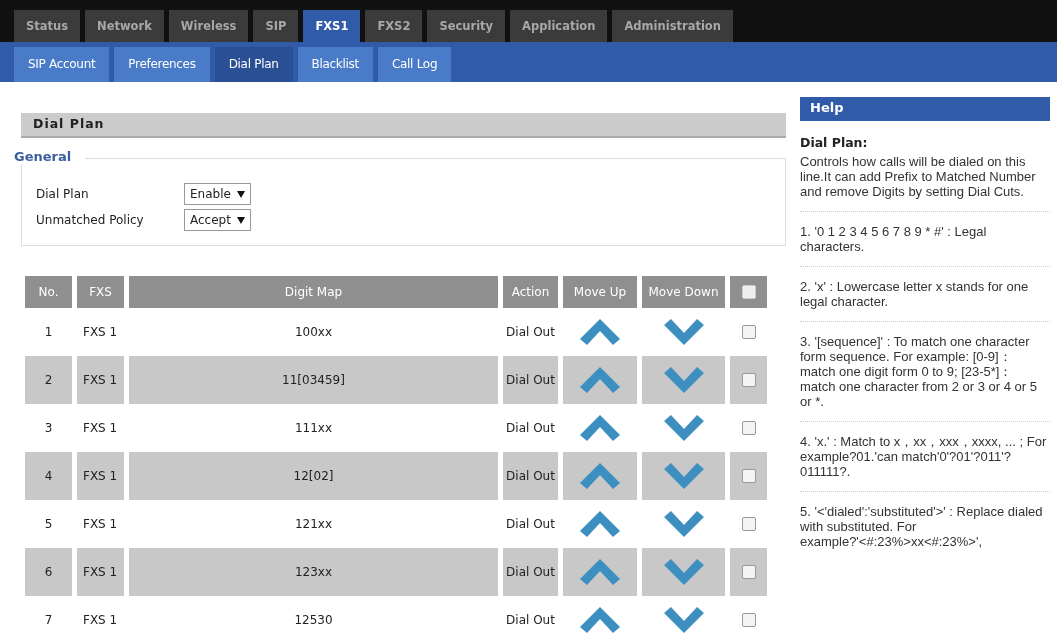 Image resolution: width=1057 pixels, height=635 pixels. What do you see at coordinates (313, 332) in the screenshot?
I see `table-cell-text: 100xx` at bounding box center [313, 332].